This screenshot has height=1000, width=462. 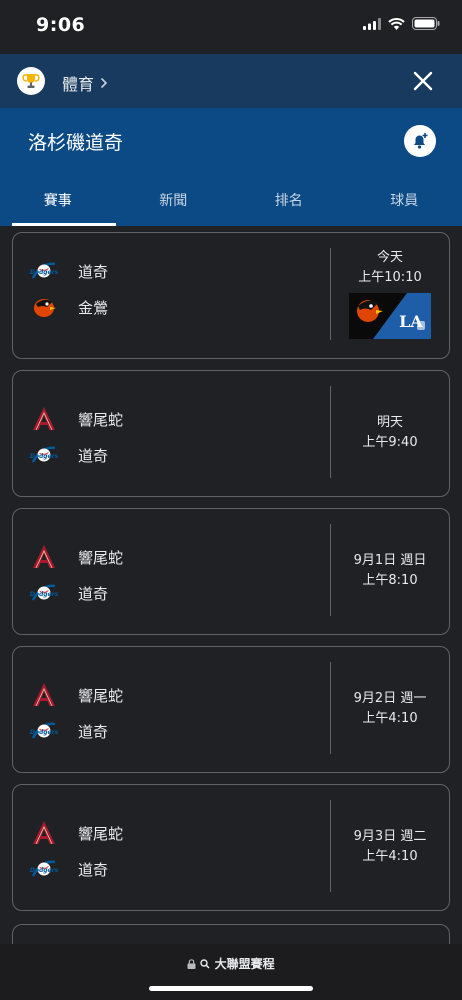 What do you see at coordinates (390, 580) in the screenshot?
I see `game-start: 上午8:10` at bounding box center [390, 580].